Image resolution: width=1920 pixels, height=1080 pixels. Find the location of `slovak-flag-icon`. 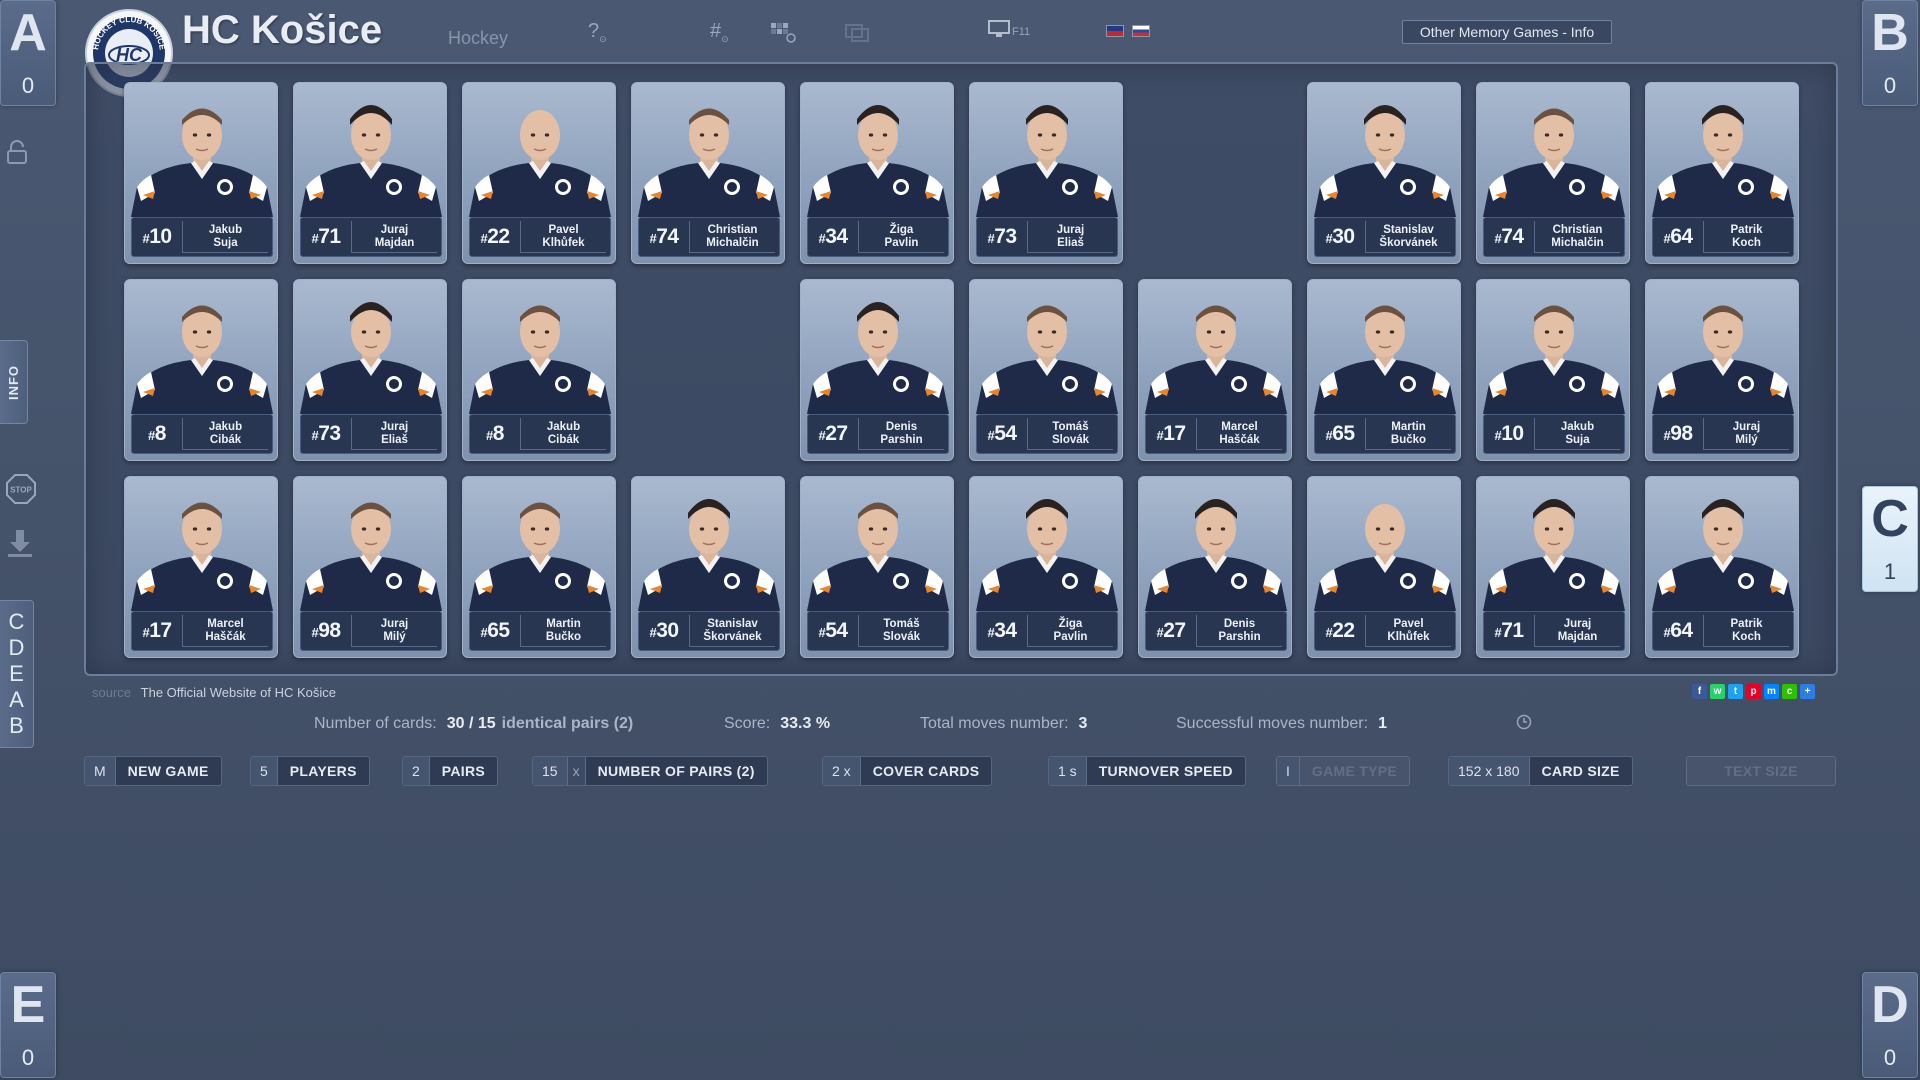

slovak-flag-icon is located at coordinates (1141, 31).